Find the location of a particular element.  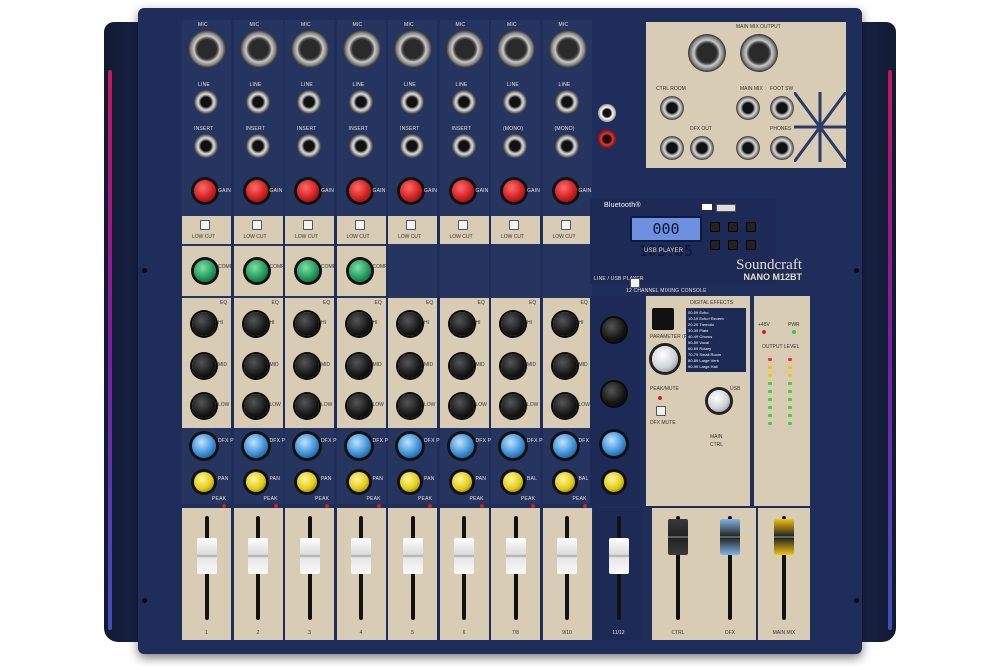

dfx-mute-button is located at coordinates (661, 411).